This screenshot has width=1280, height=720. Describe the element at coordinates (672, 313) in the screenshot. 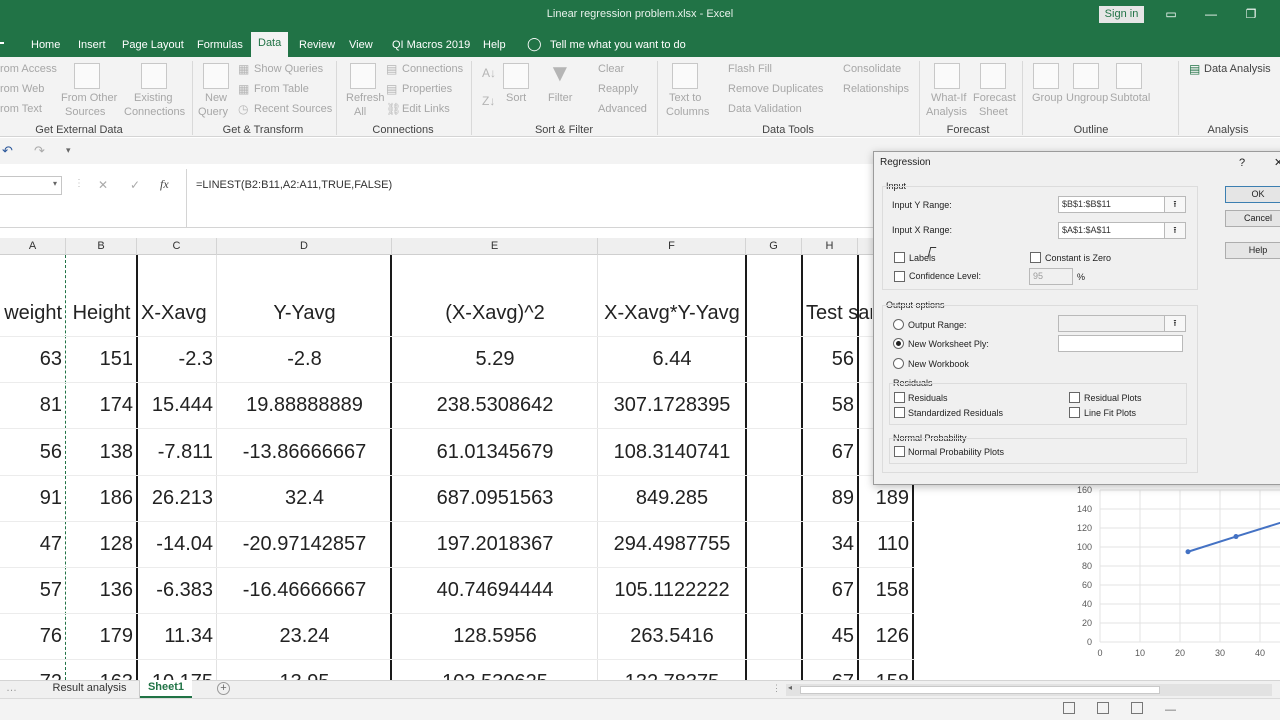

I see `header-cell-product: X-Xavg*Y-Yavg` at that location.